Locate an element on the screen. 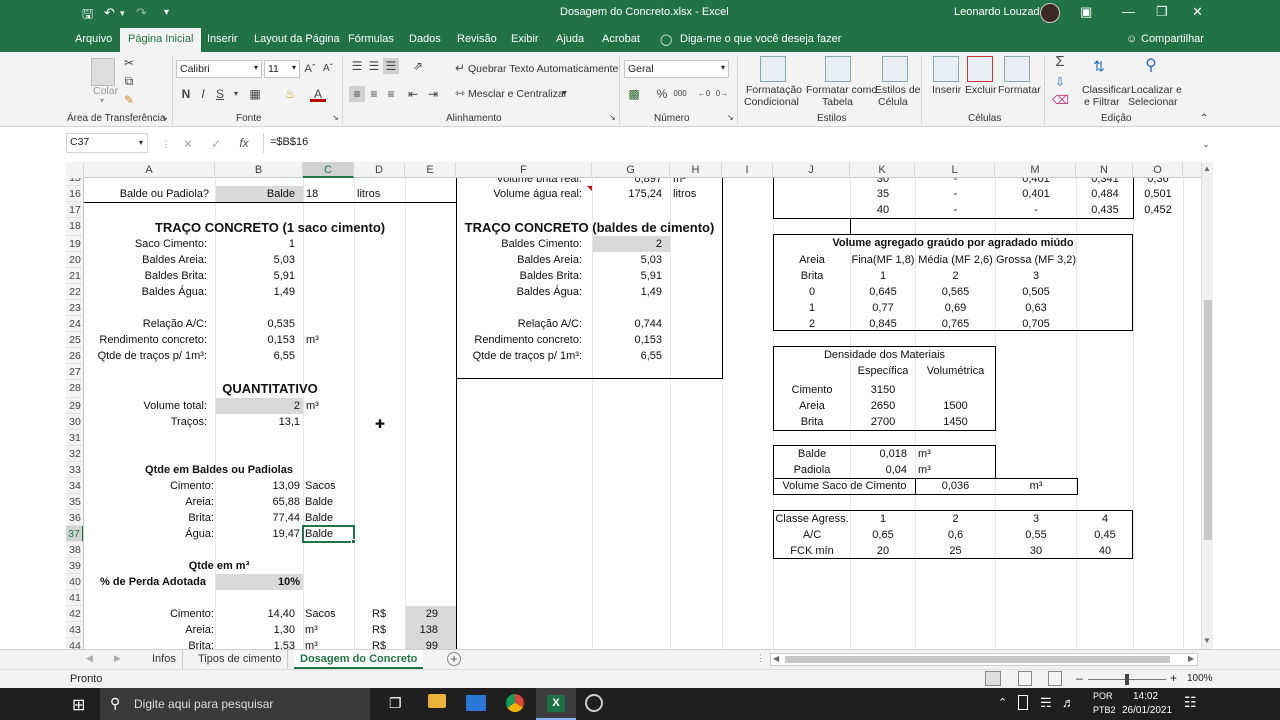 The image size is (1280, 720). sort-filter-icon: ⇅ is located at coordinates (1099, 66).